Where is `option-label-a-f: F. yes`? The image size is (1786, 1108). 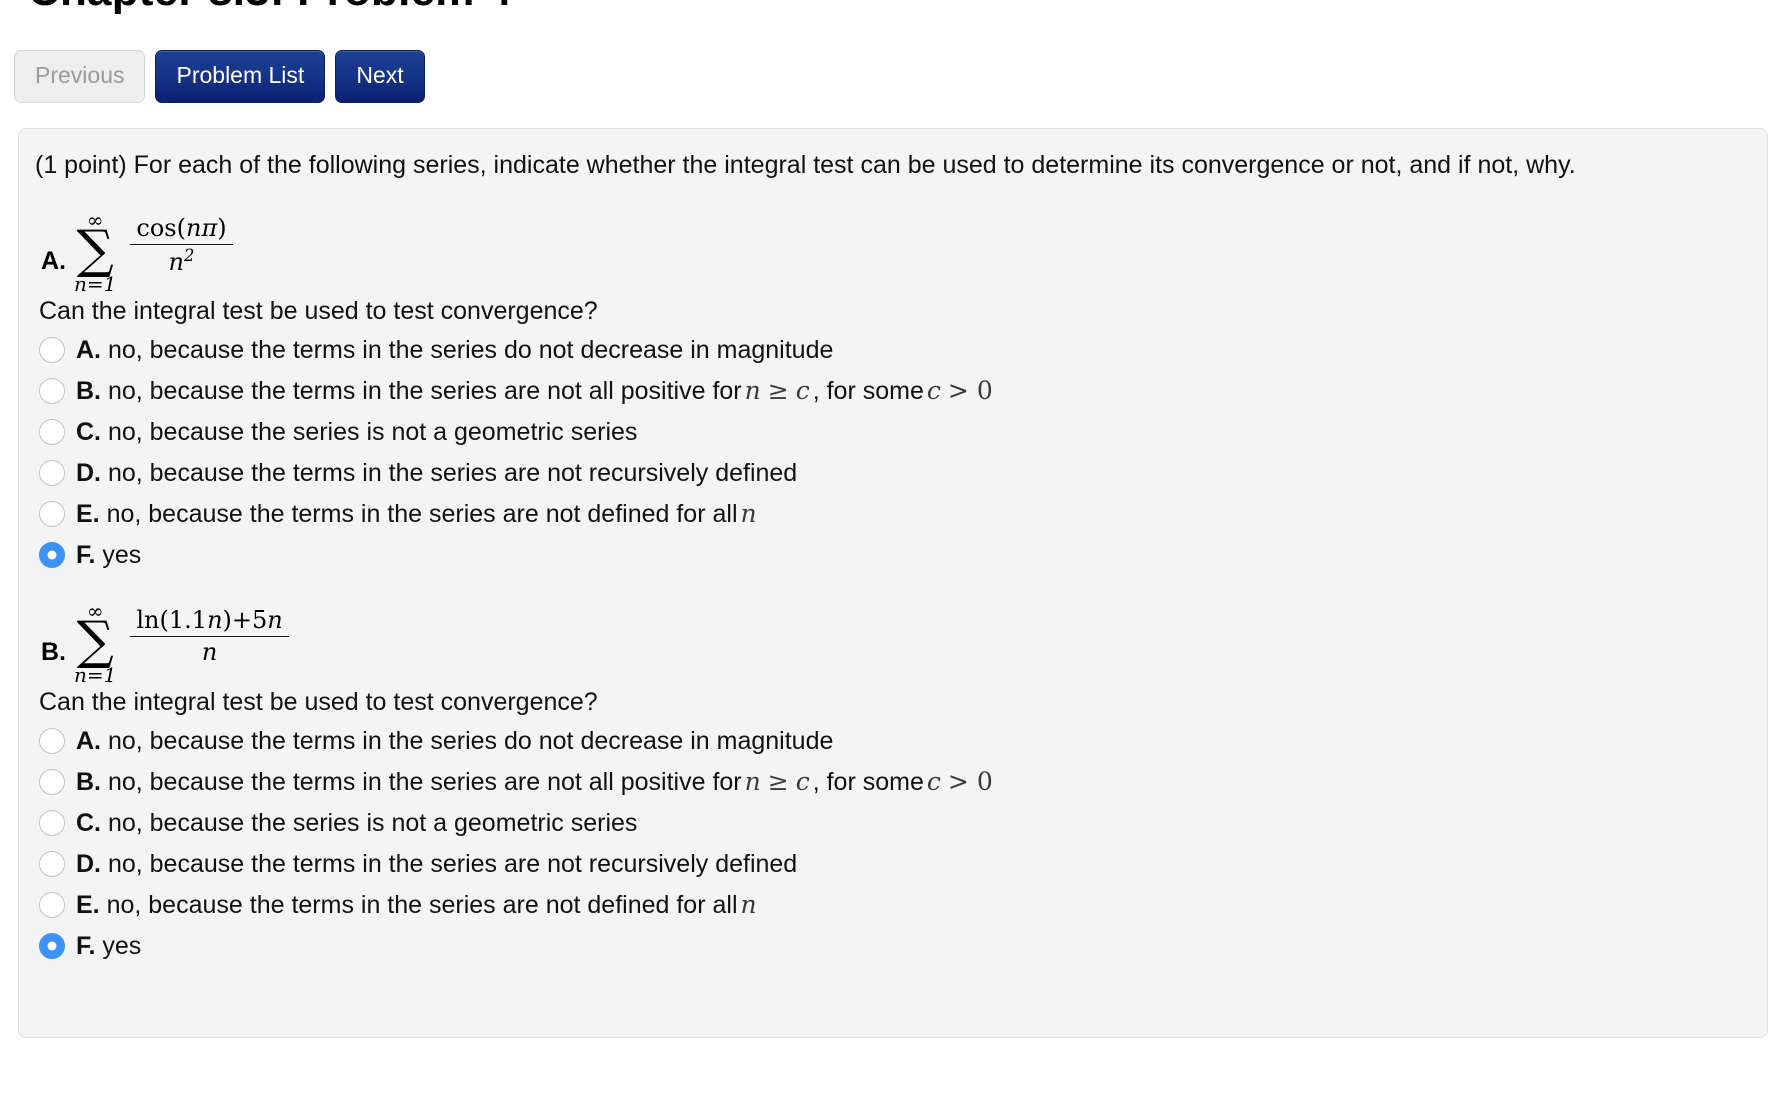 option-label-a-f: F. yes is located at coordinates (108, 555).